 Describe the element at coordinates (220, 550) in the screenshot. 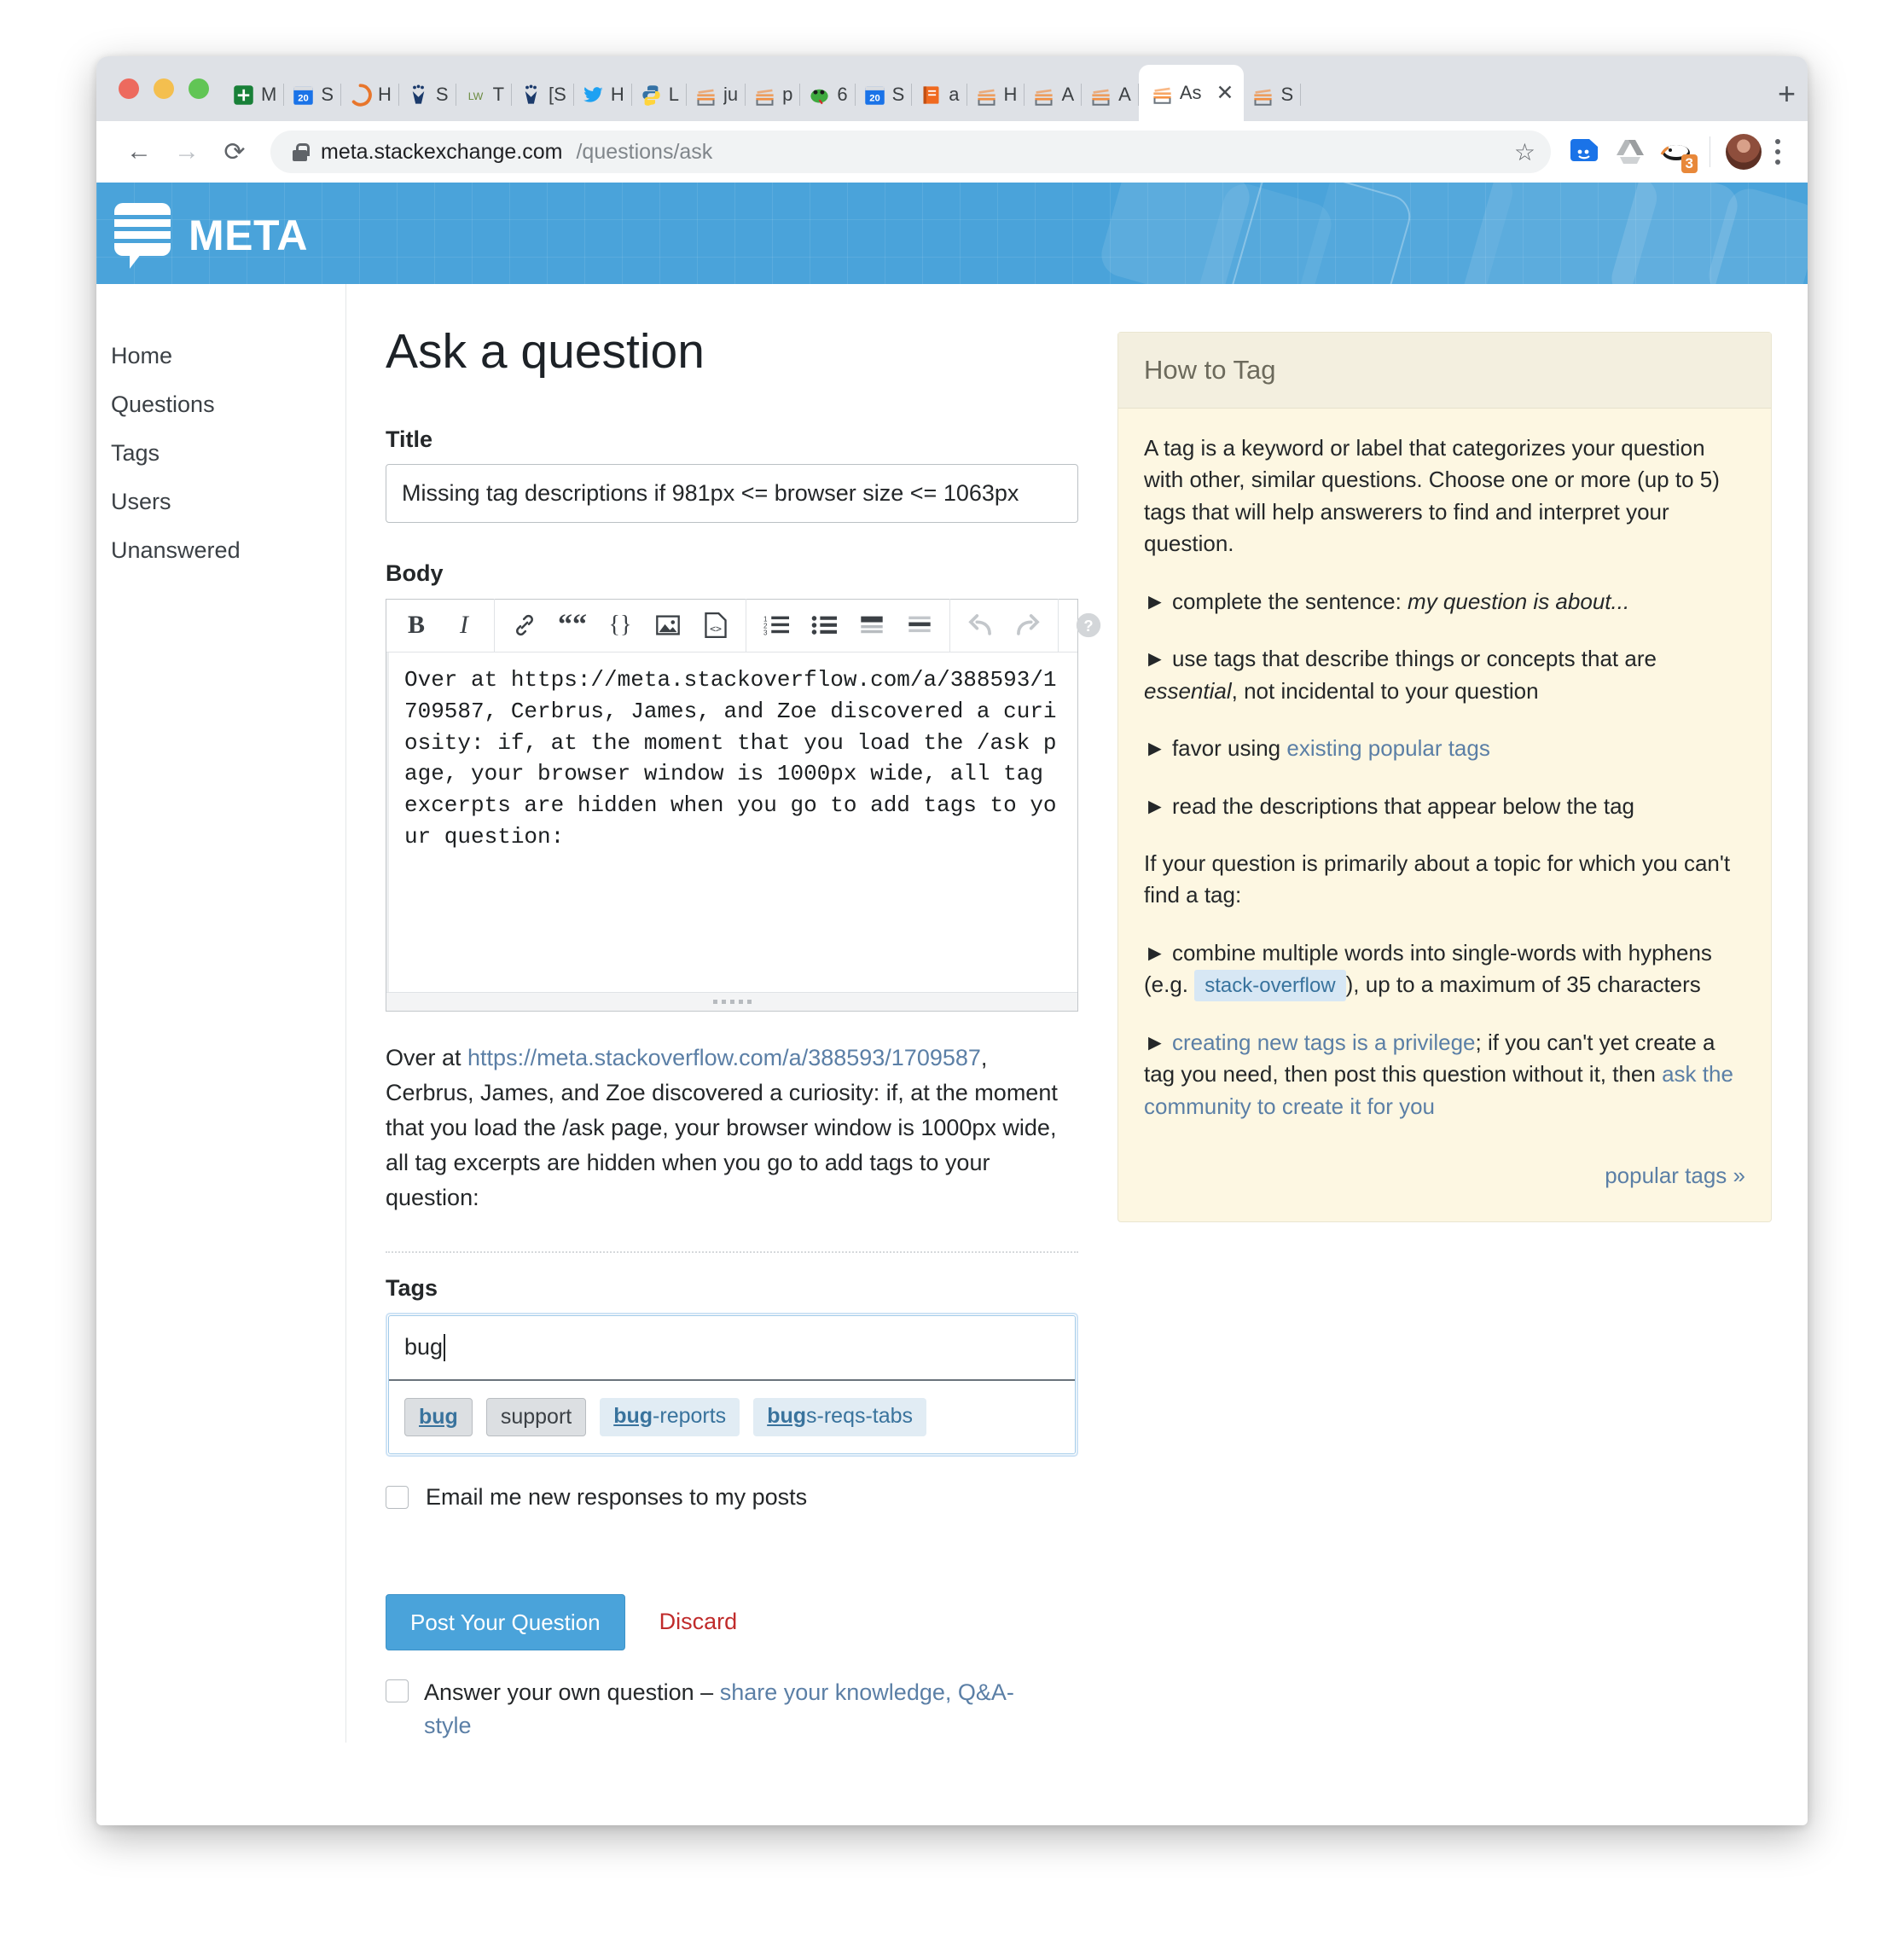

I see `sidebar-item-unanswered: Unanswered` at that location.